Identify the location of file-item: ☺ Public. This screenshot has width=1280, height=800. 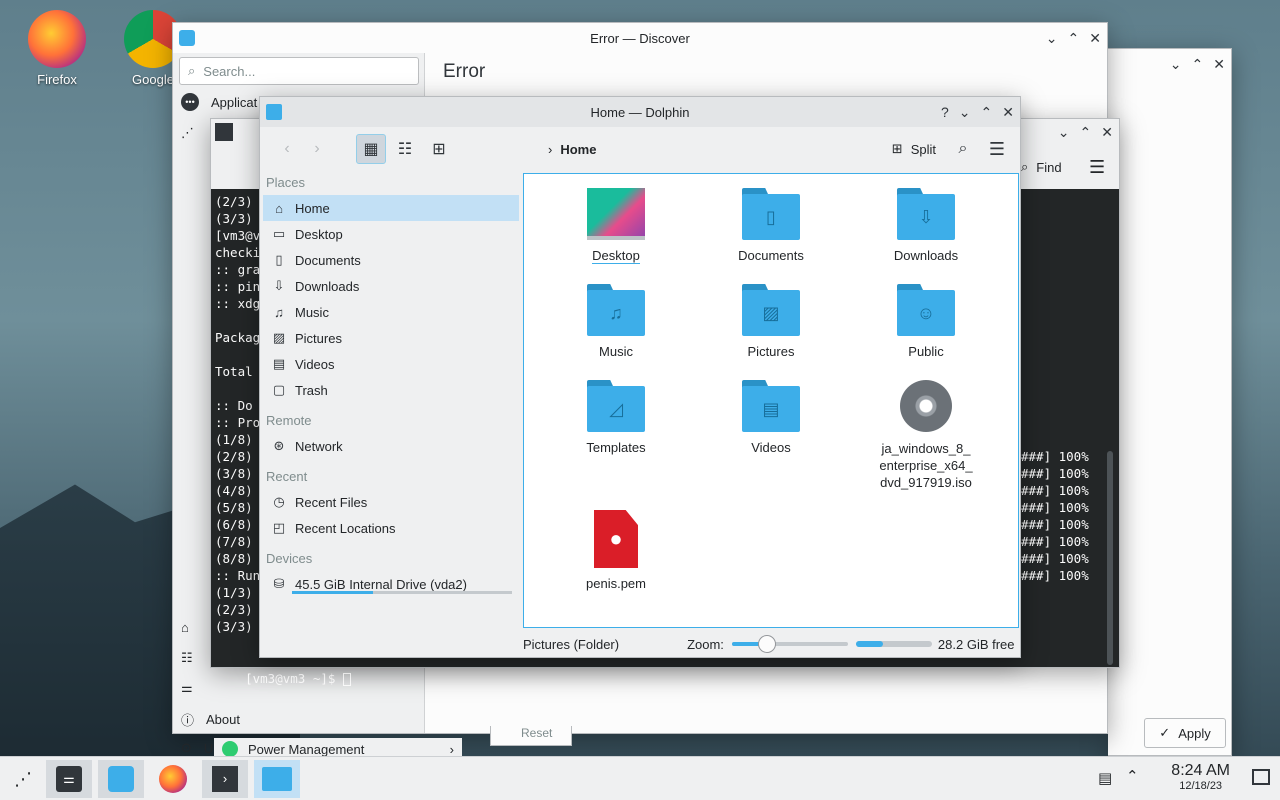
(926, 321).